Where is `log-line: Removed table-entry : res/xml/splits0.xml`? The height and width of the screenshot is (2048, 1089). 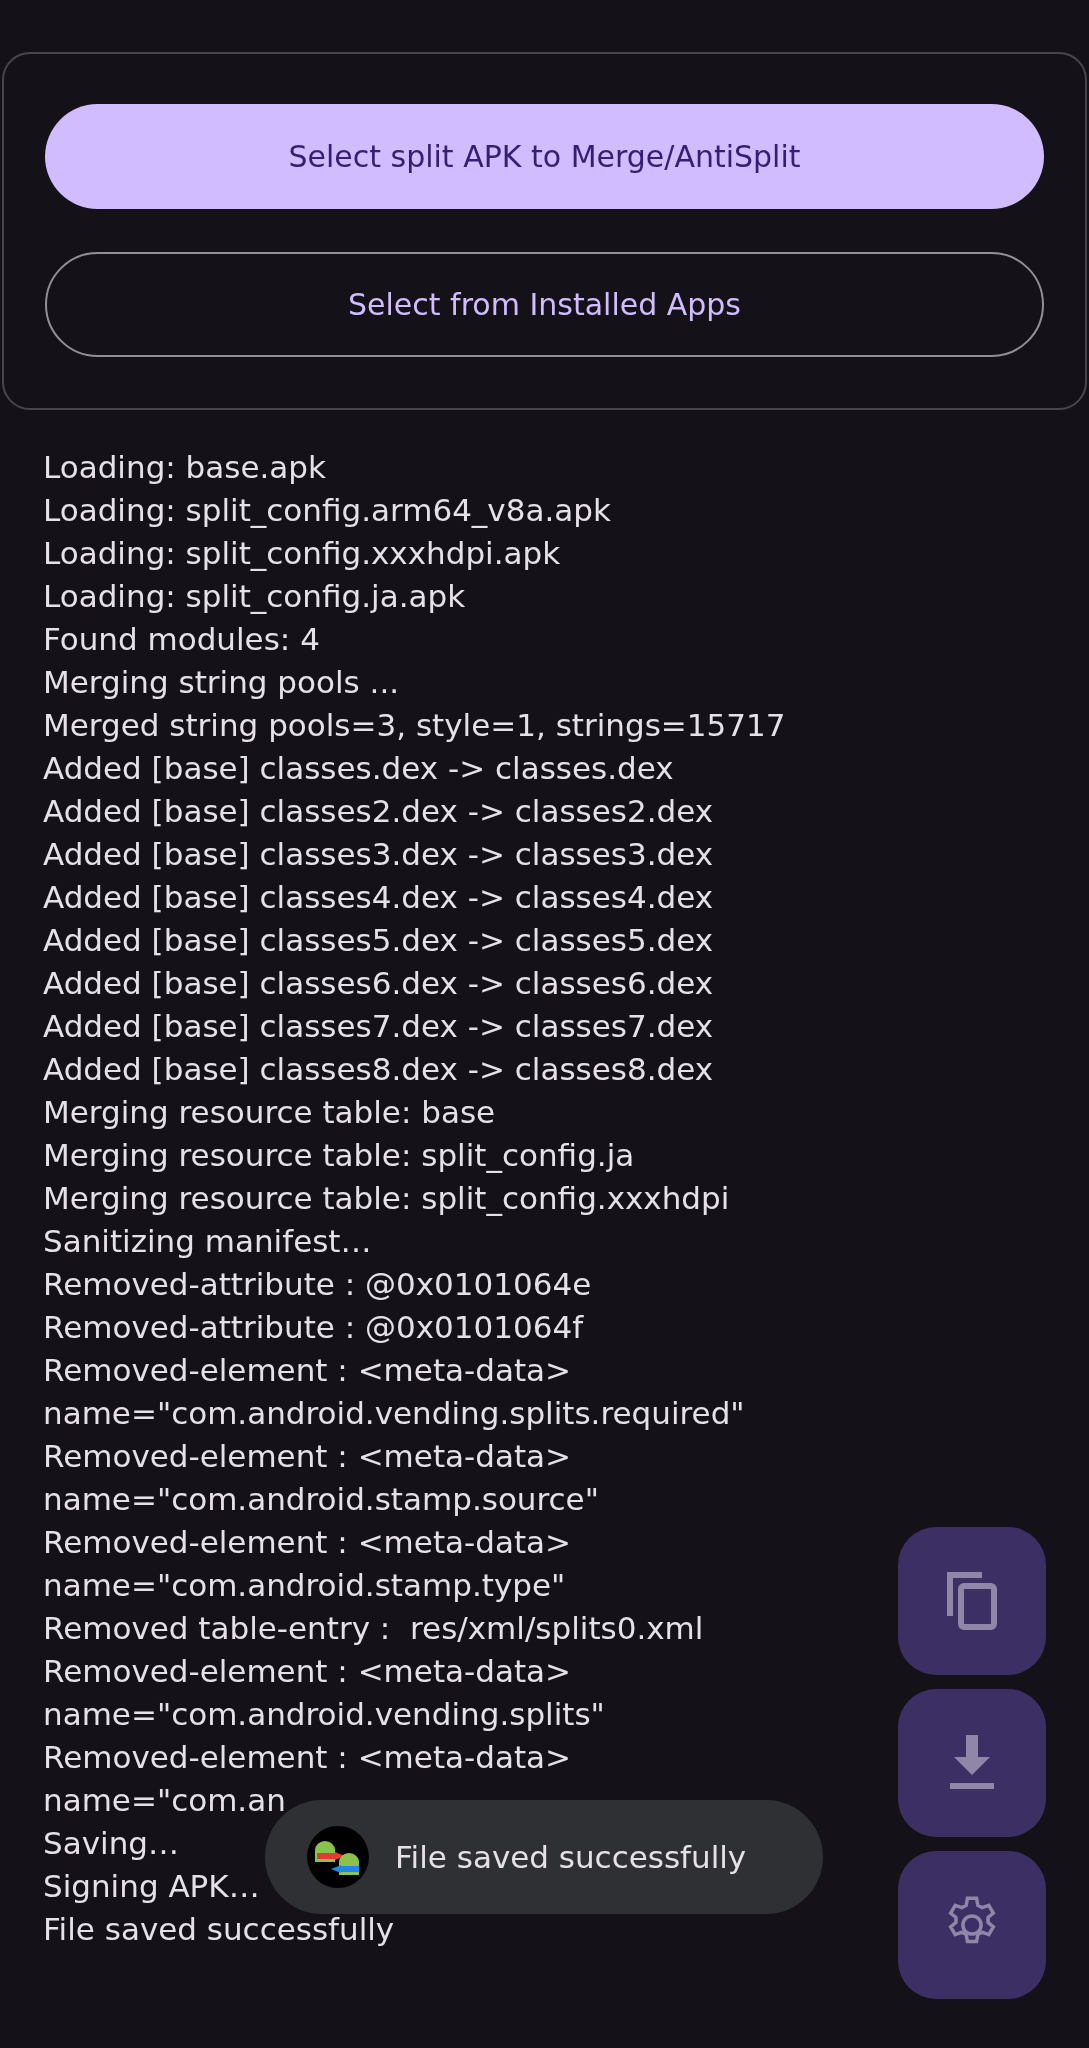
log-line: Removed table-entry : res/xml/splits0.xml is located at coordinates (373, 1628).